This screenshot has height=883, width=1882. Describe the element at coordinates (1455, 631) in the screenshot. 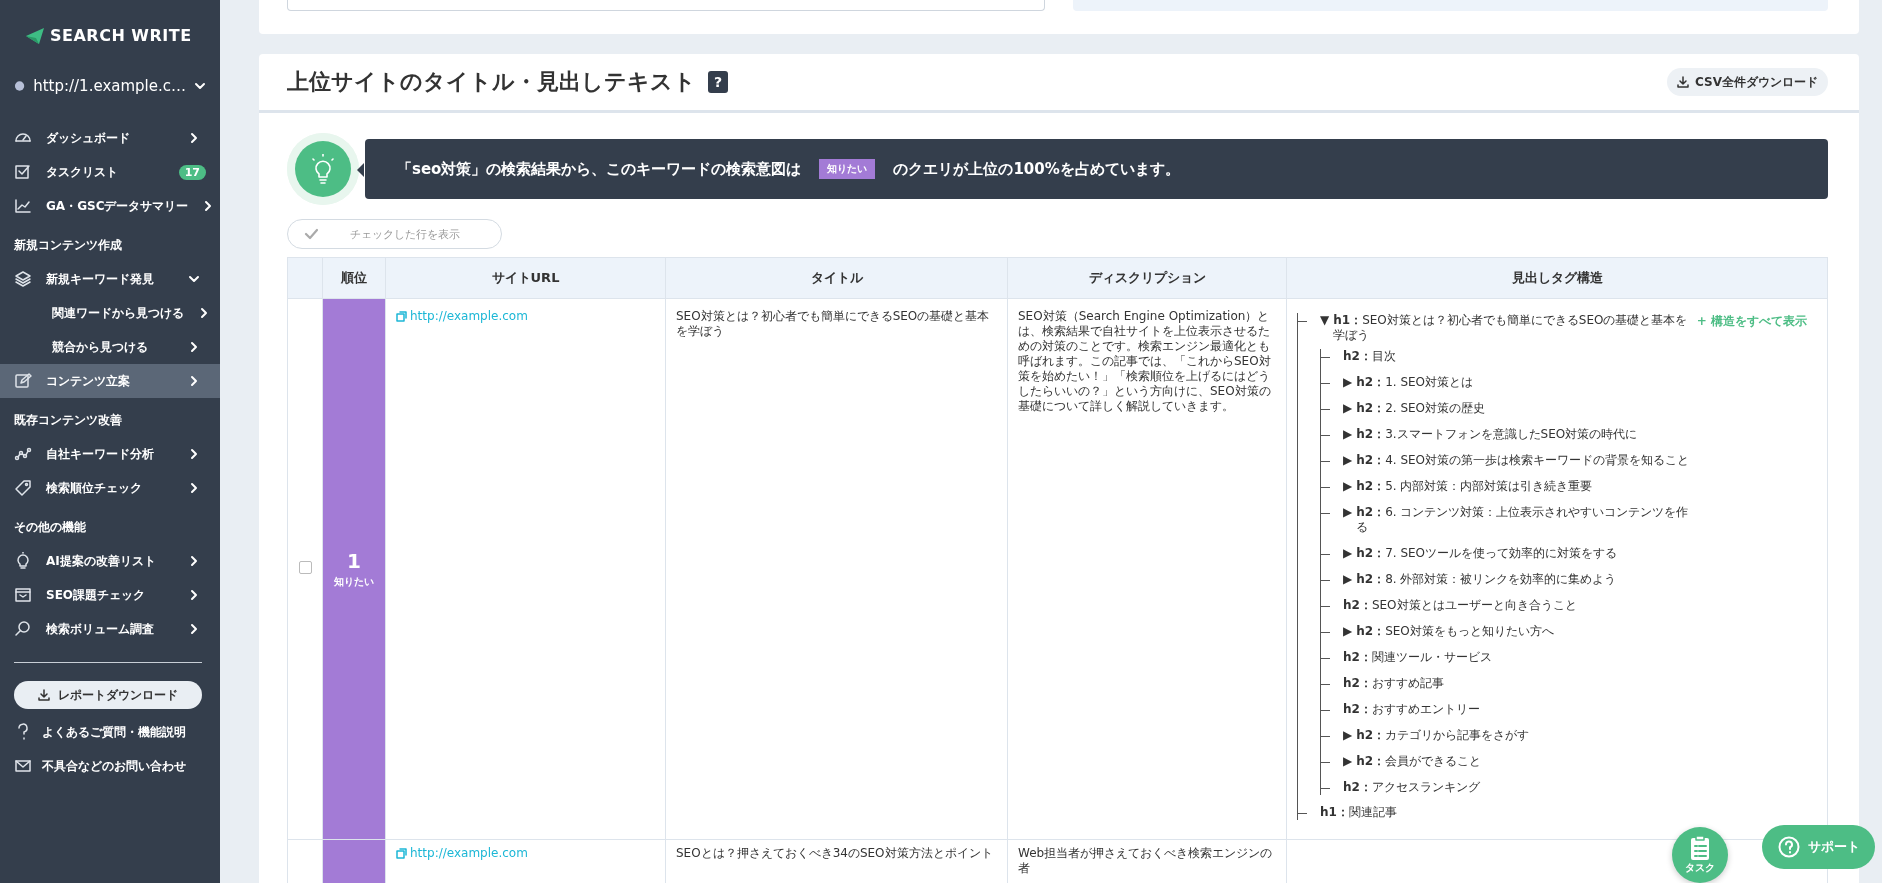

I see `heading-label: h2：SEO対策をもっと知りたい方へ` at that location.